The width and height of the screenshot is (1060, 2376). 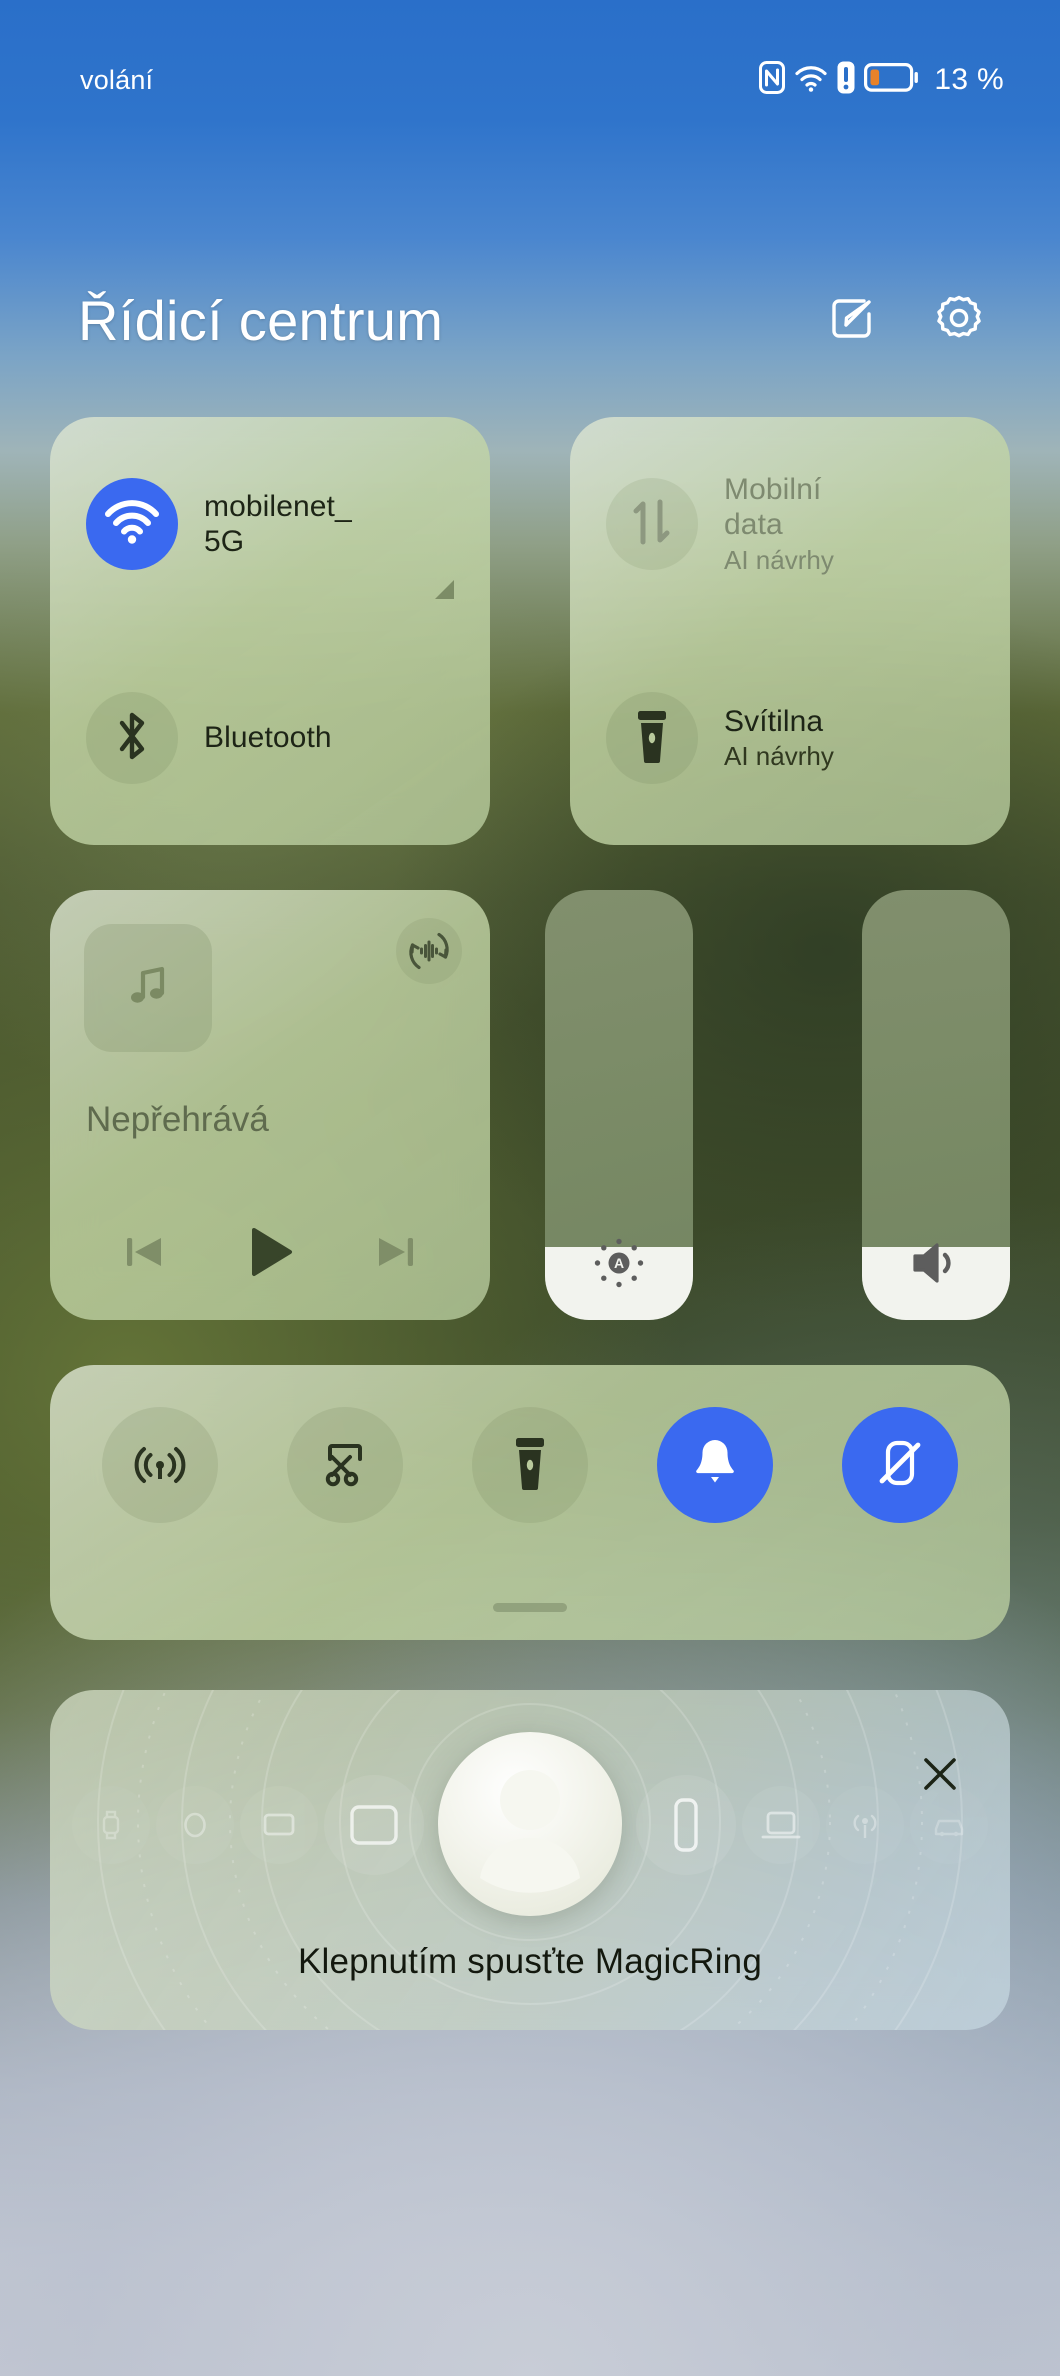 I want to click on toggle-flashlight, so click(x=530, y=1465).